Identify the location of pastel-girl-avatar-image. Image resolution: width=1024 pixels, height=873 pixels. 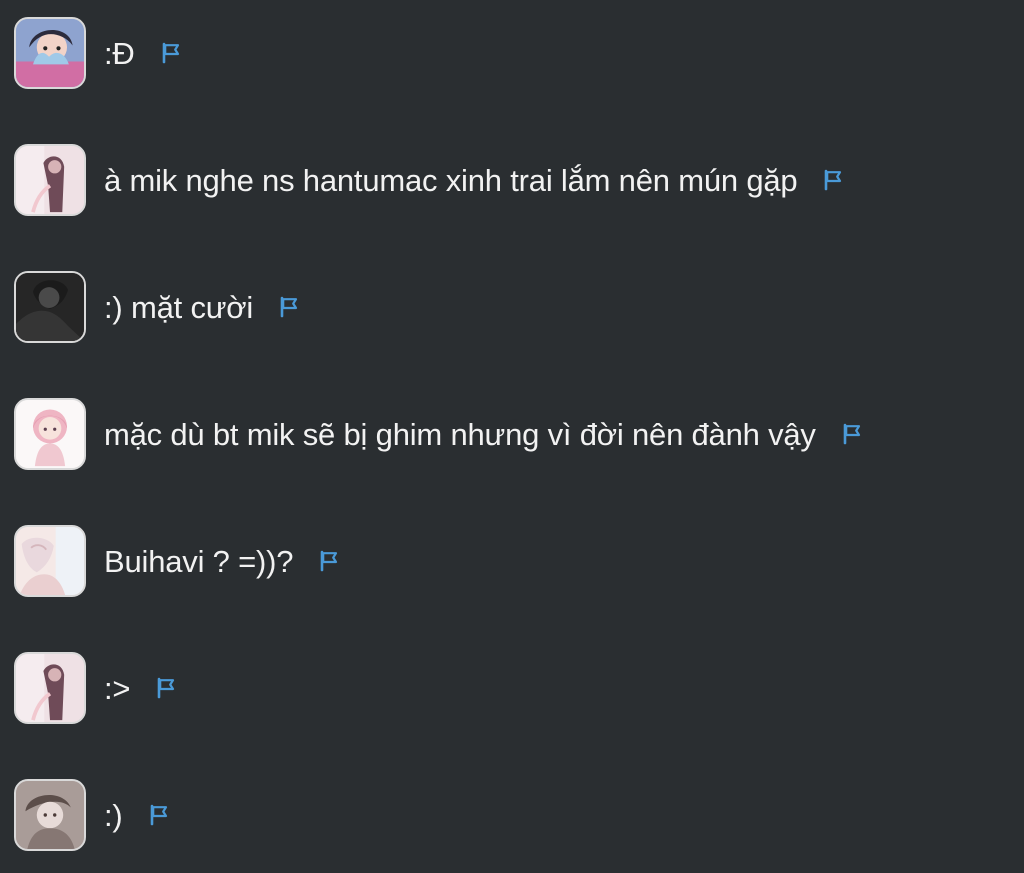
(50, 561).